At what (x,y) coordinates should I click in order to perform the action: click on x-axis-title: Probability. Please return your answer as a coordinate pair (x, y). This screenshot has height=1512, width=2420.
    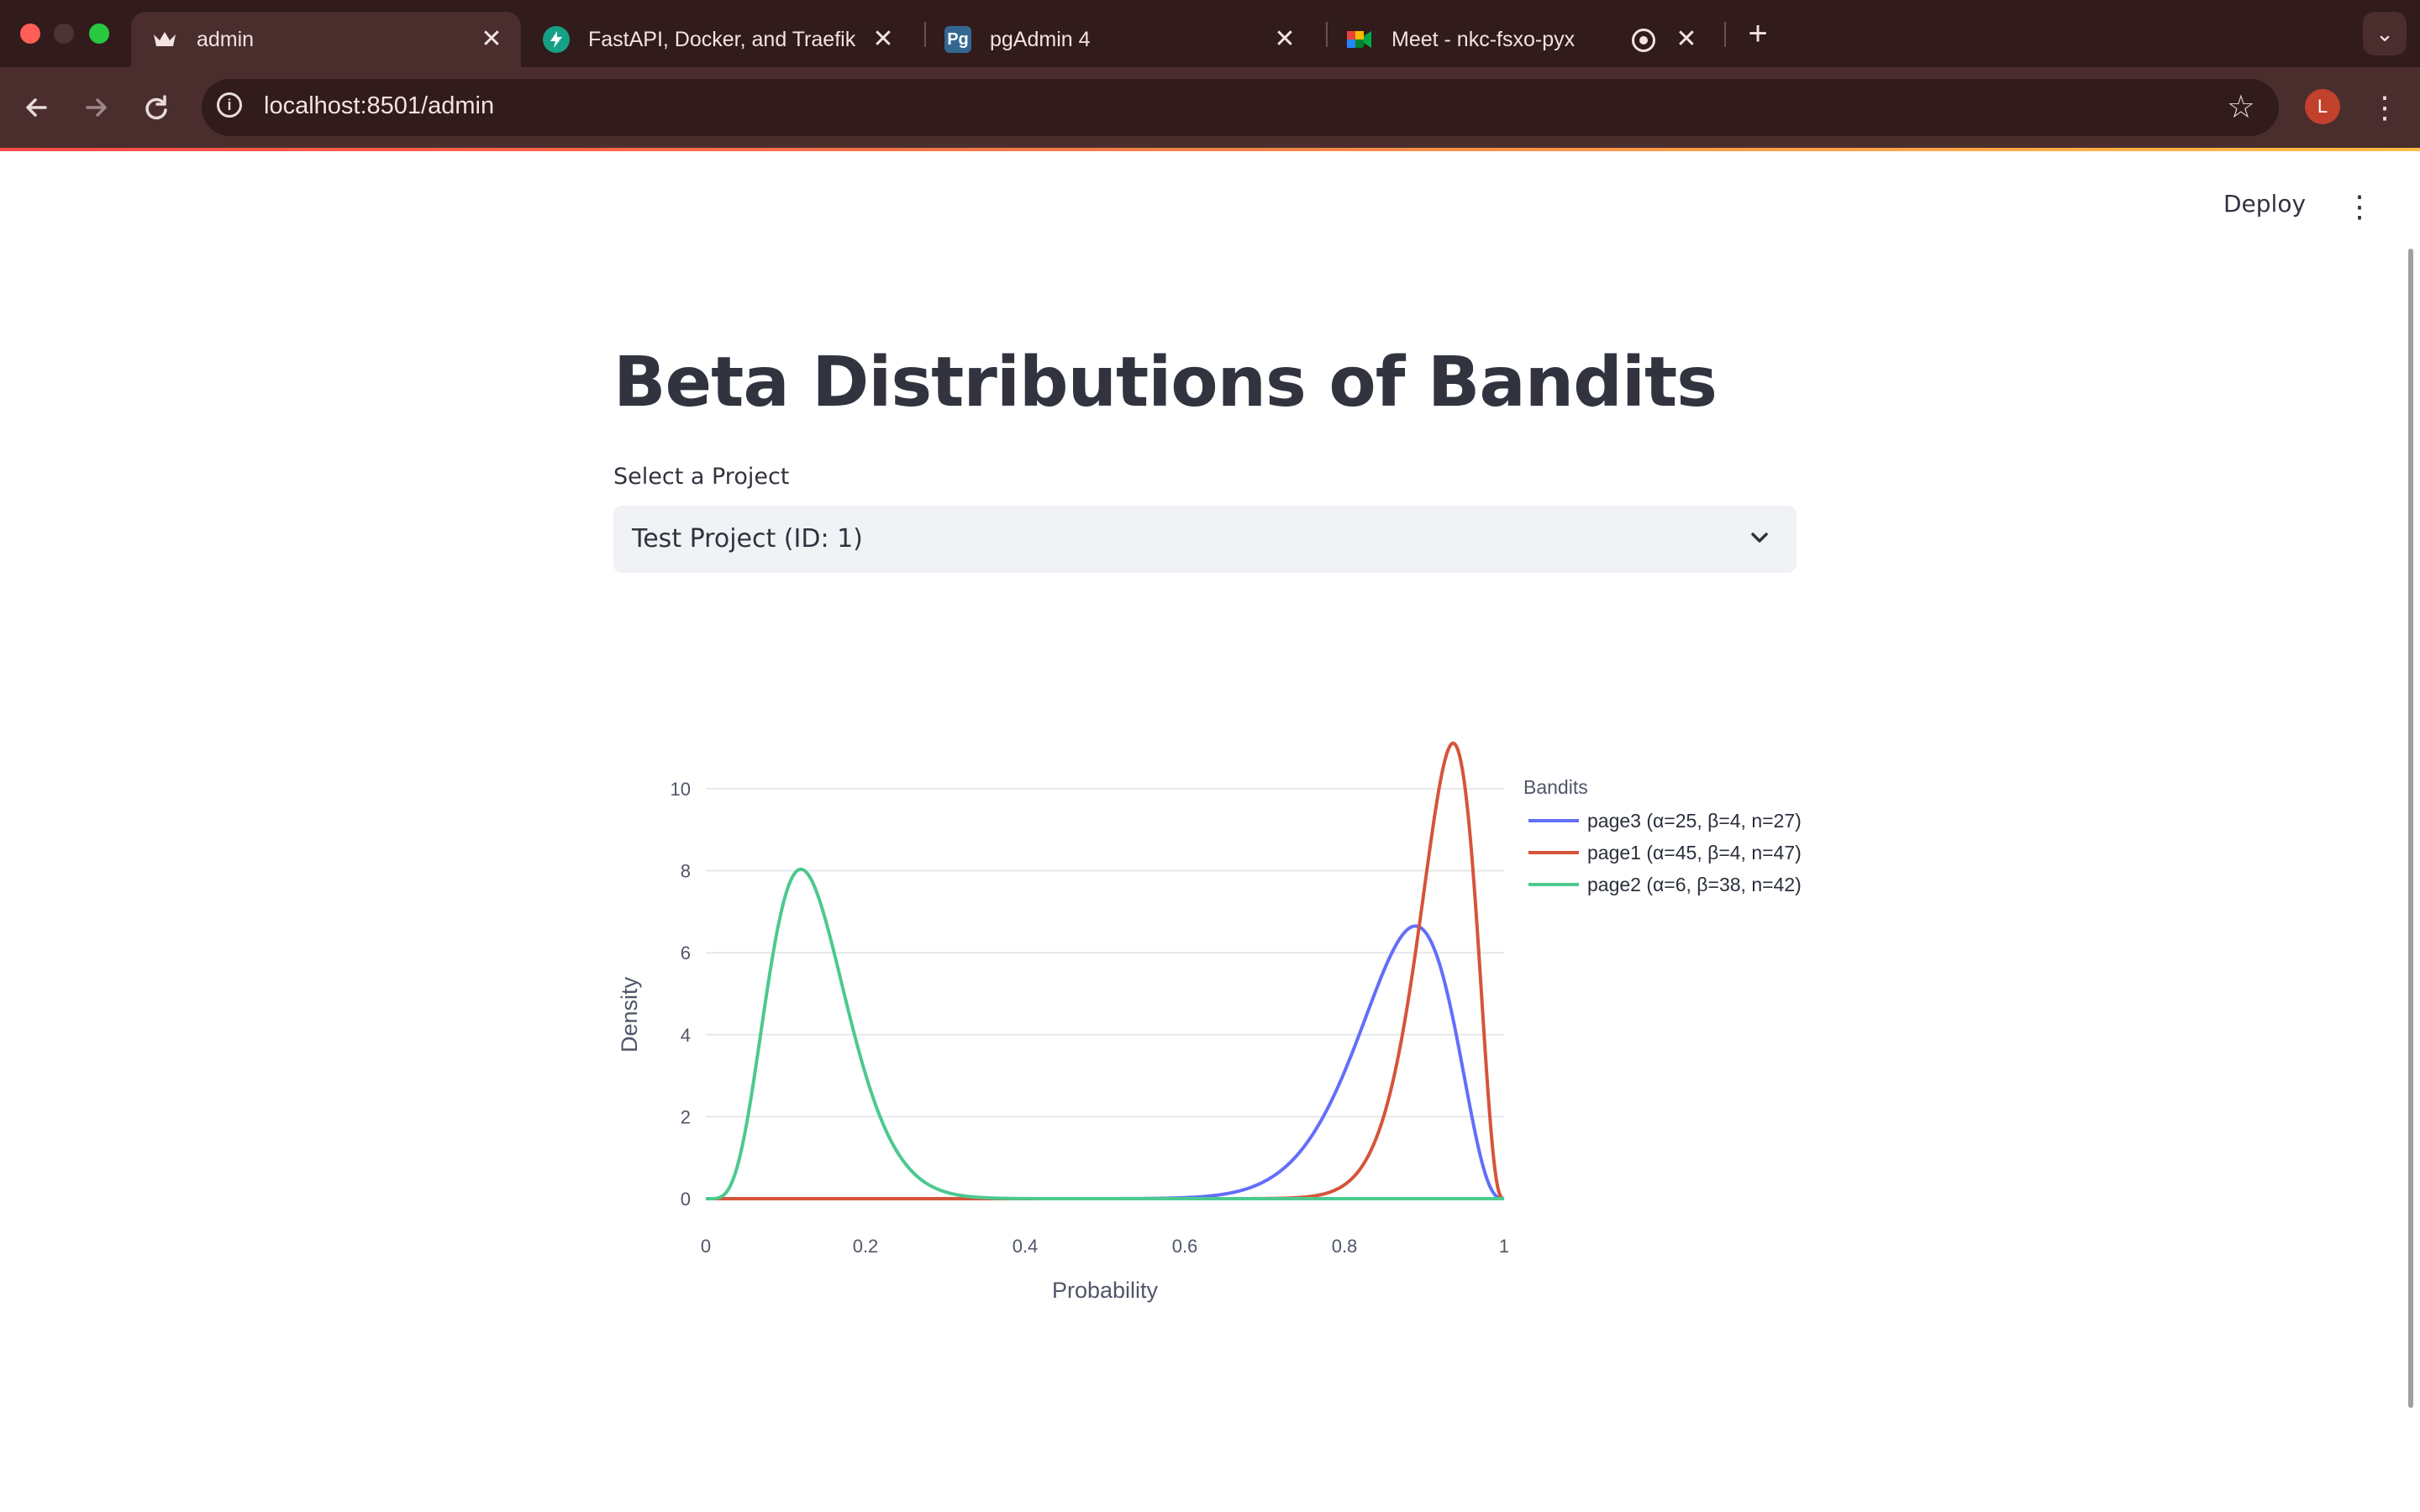
    Looking at the image, I should click on (1105, 1290).